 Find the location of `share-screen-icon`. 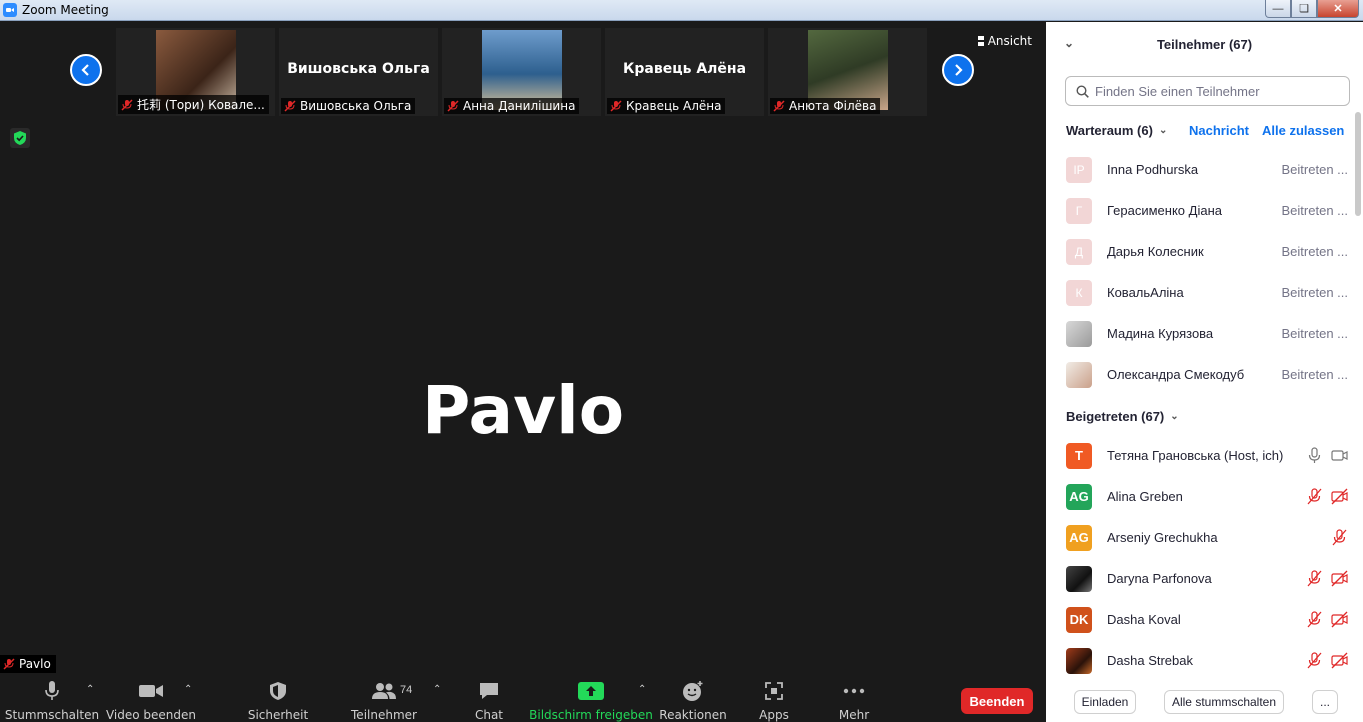

share-screen-icon is located at coordinates (591, 691).